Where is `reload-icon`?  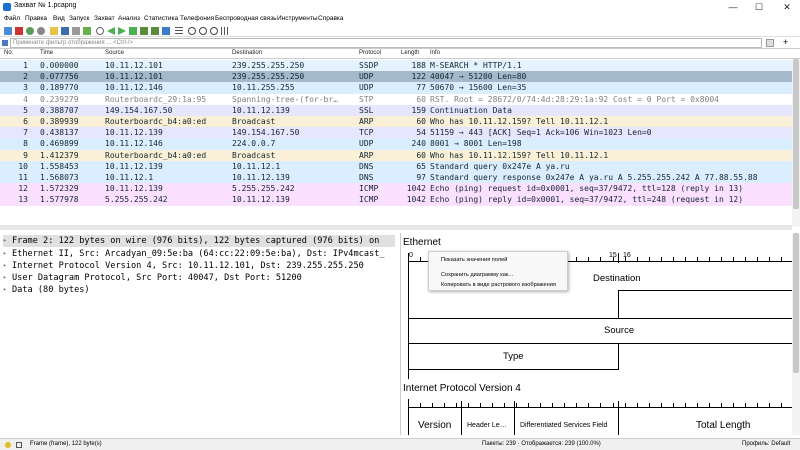
reload-icon is located at coordinates (87, 31).